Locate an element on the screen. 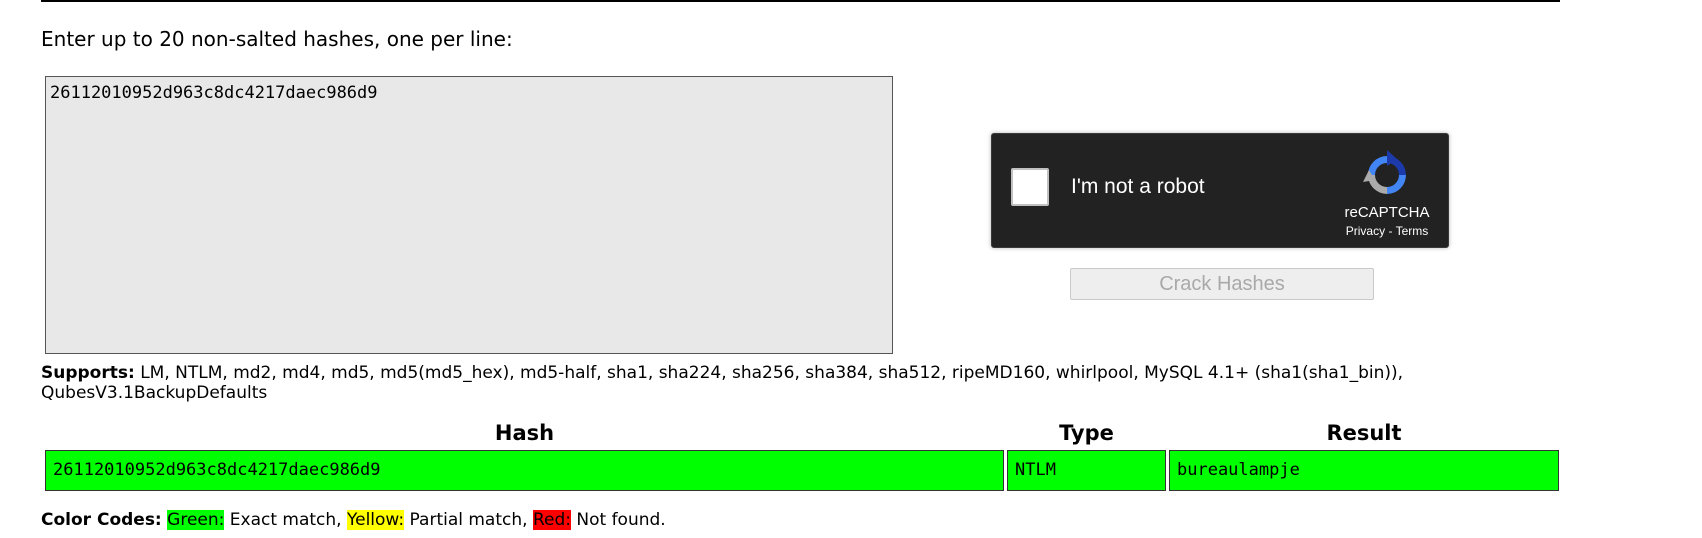 This screenshot has width=1702, height=538. result-column-header: Result is located at coordinates (1364, 433).